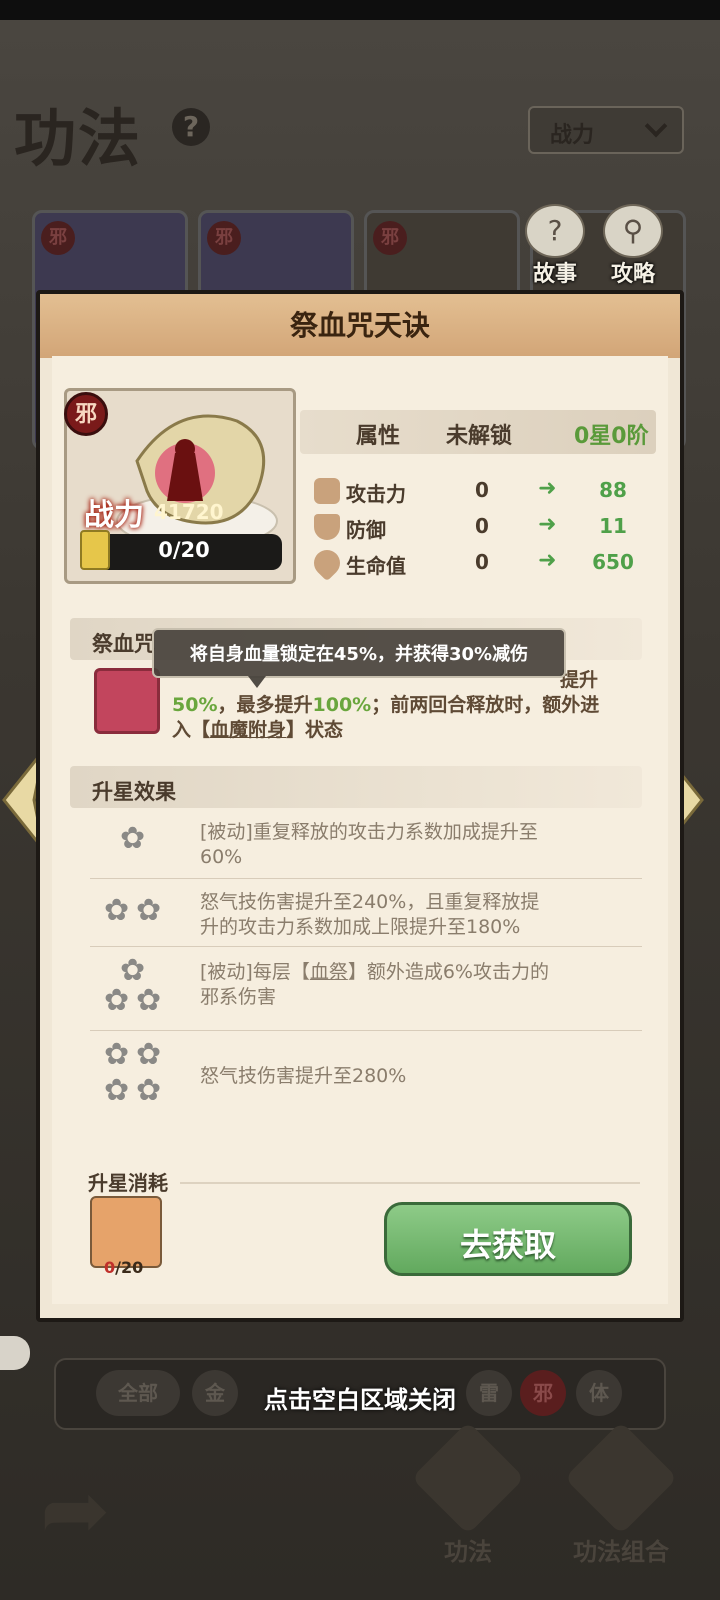  I want to click on page-title: 功法, so click(78, 138).